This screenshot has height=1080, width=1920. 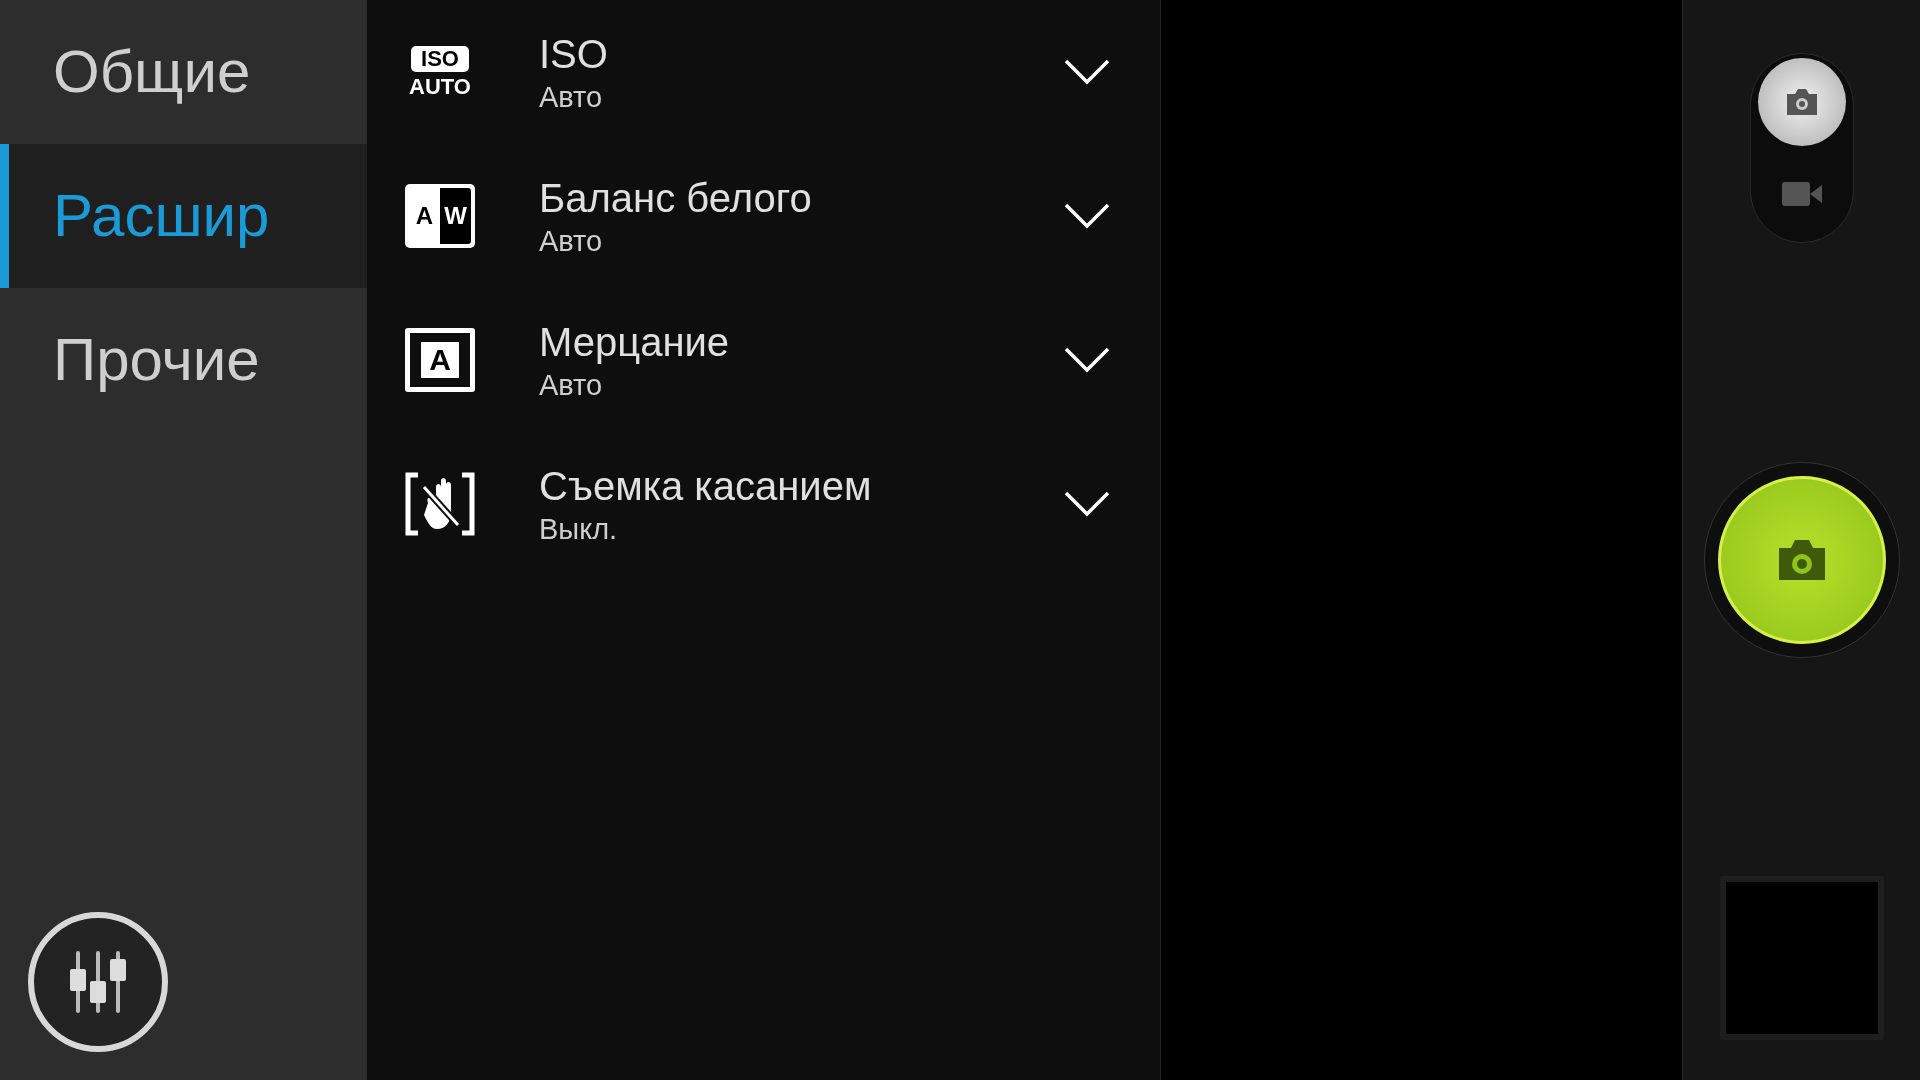 I want to click on auto-label: AUTO, so click(x=440, y=87).